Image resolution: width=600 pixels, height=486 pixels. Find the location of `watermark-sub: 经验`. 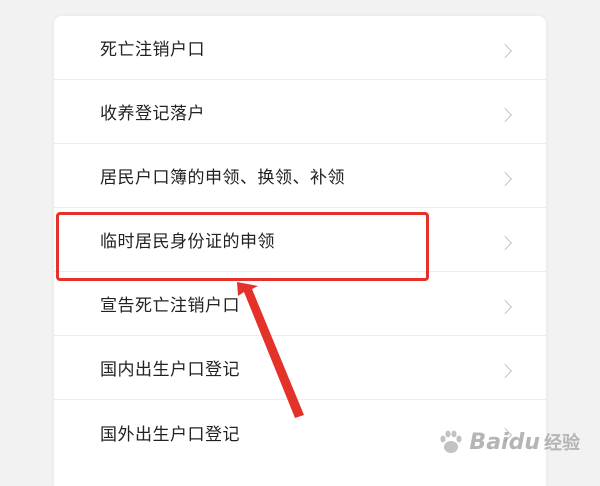

watermark-sub: 经验 is located at coordinates (562, 443).